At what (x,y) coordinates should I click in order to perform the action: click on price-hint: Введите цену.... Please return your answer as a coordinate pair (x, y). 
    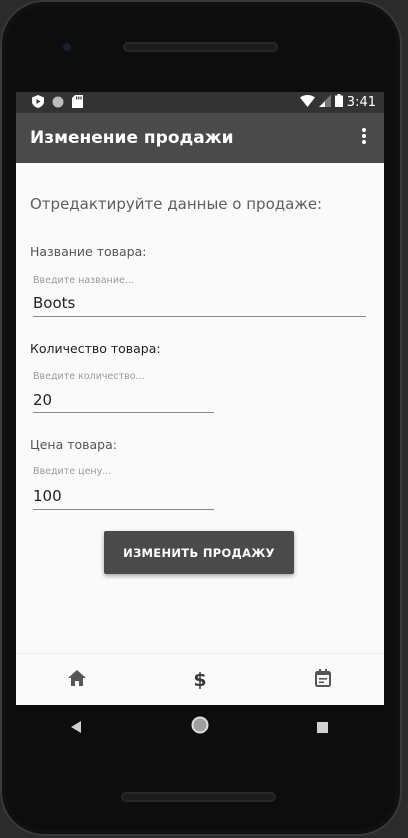
    Looking at the image, I should click on (72, 471).